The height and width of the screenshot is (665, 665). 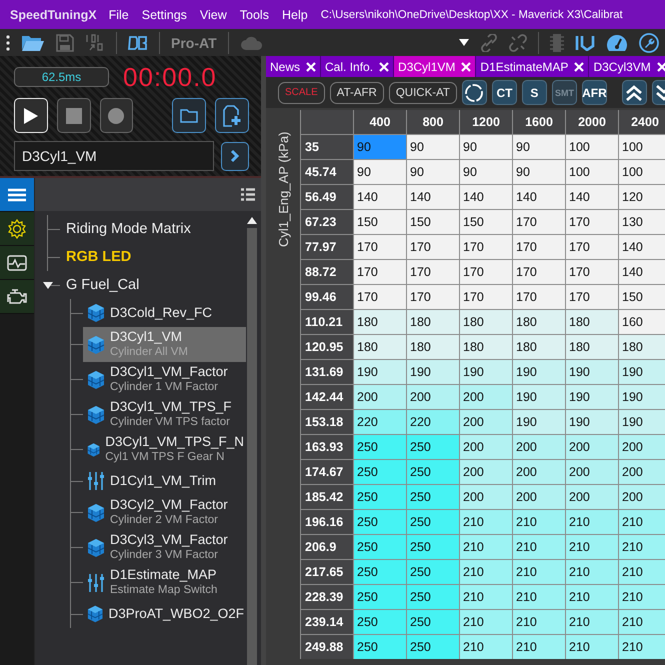 I want to click on table-cell: 130, so click(x=642, y=222).